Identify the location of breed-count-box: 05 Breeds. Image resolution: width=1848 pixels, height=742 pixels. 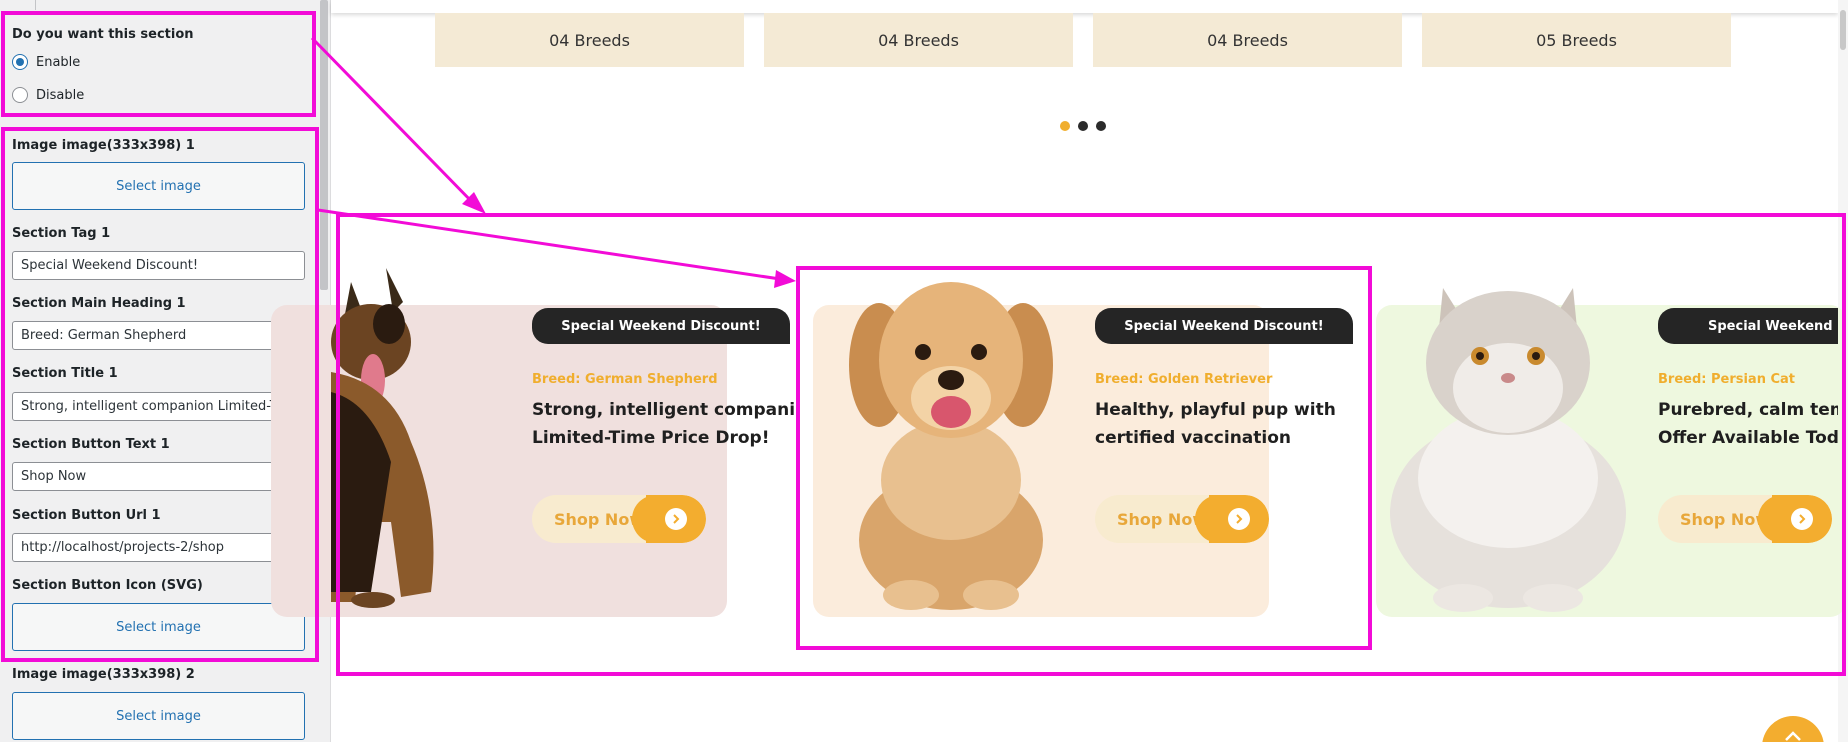
(1576, 40).